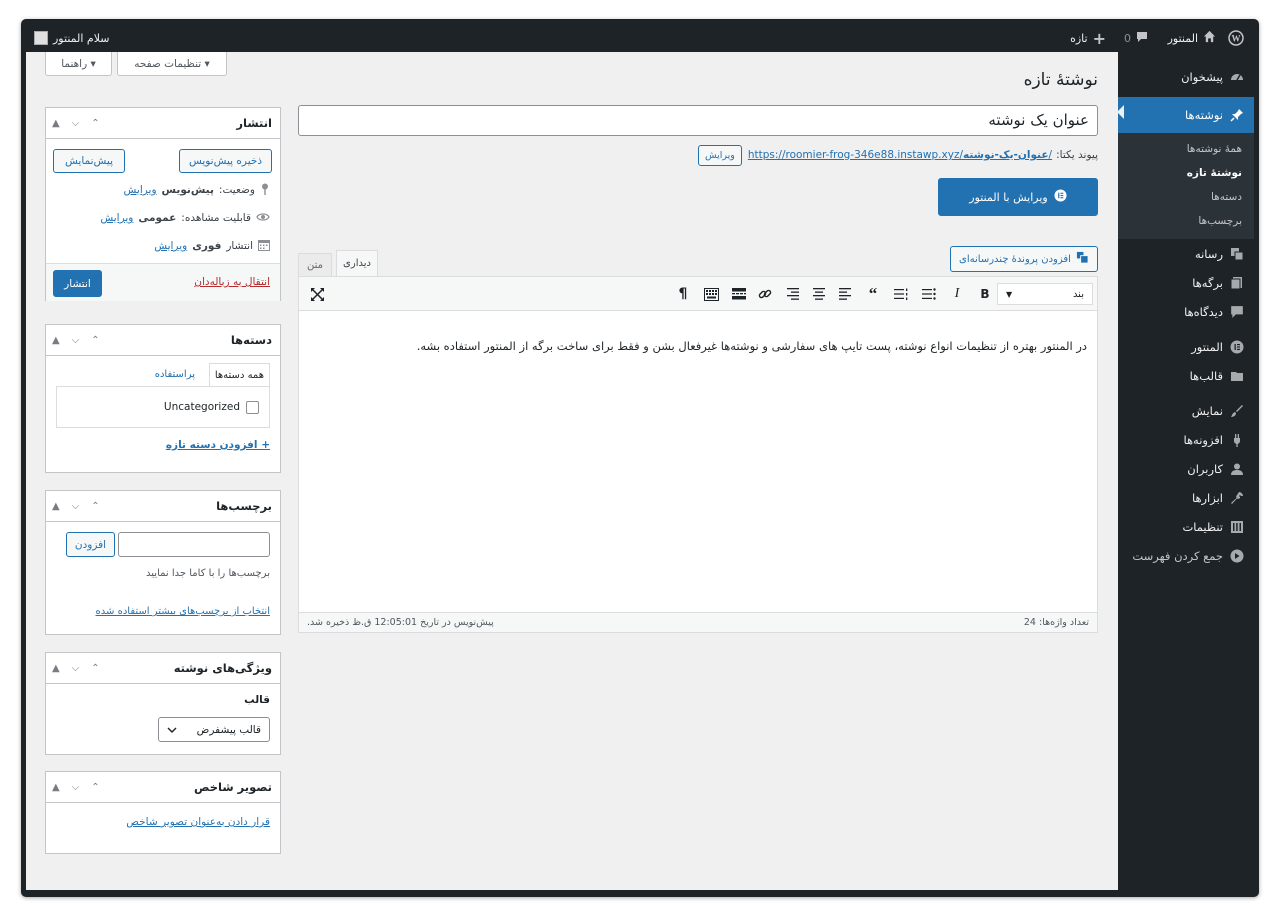  What do you see at coordinates (163, 668) in the screenshot?
I see `post-attributes-box-header: ویژگی‌های نوشته ▲ ⌵ ⌃` at bounding box center [163, 668].